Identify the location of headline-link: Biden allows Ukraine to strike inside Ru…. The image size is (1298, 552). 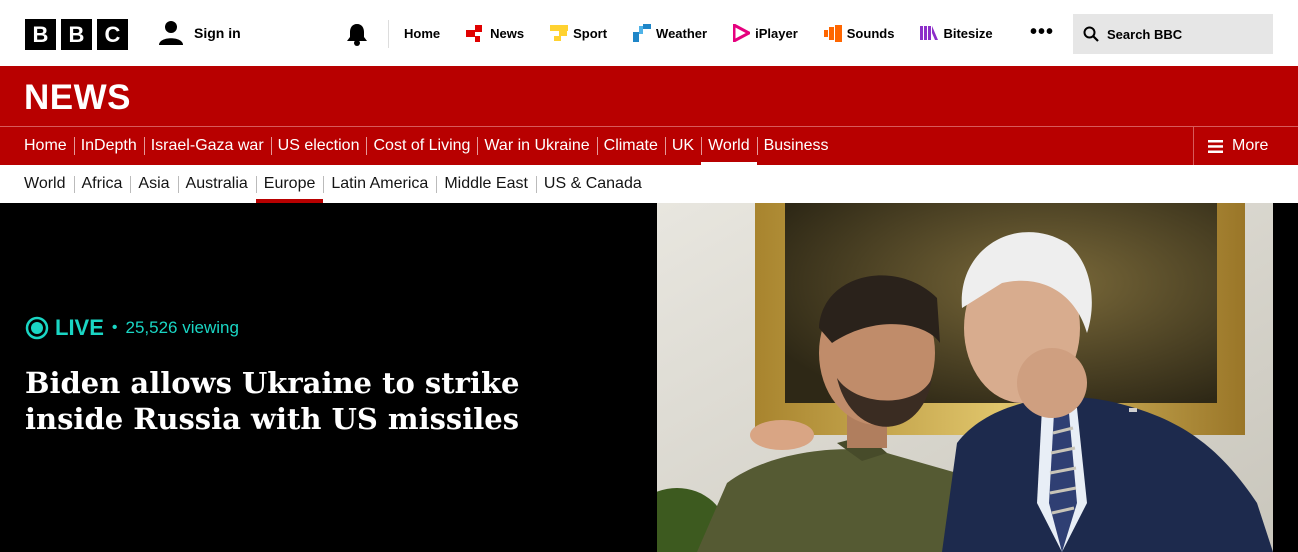
(325, 401).